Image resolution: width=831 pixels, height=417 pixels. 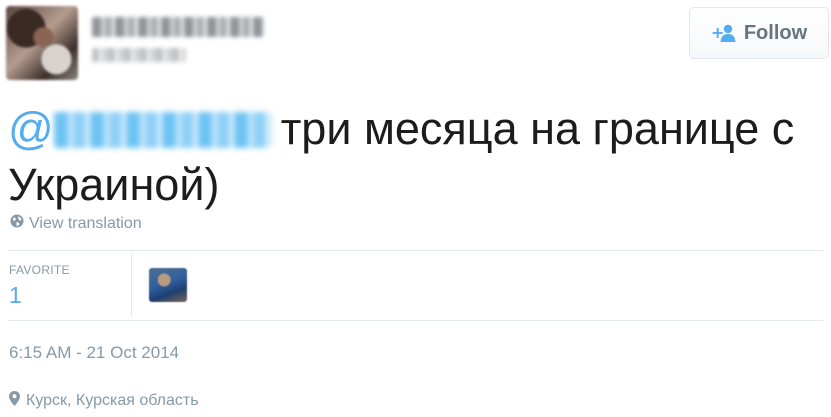 I want to click on mention-at-sign: @, so click(x=31, y=128).